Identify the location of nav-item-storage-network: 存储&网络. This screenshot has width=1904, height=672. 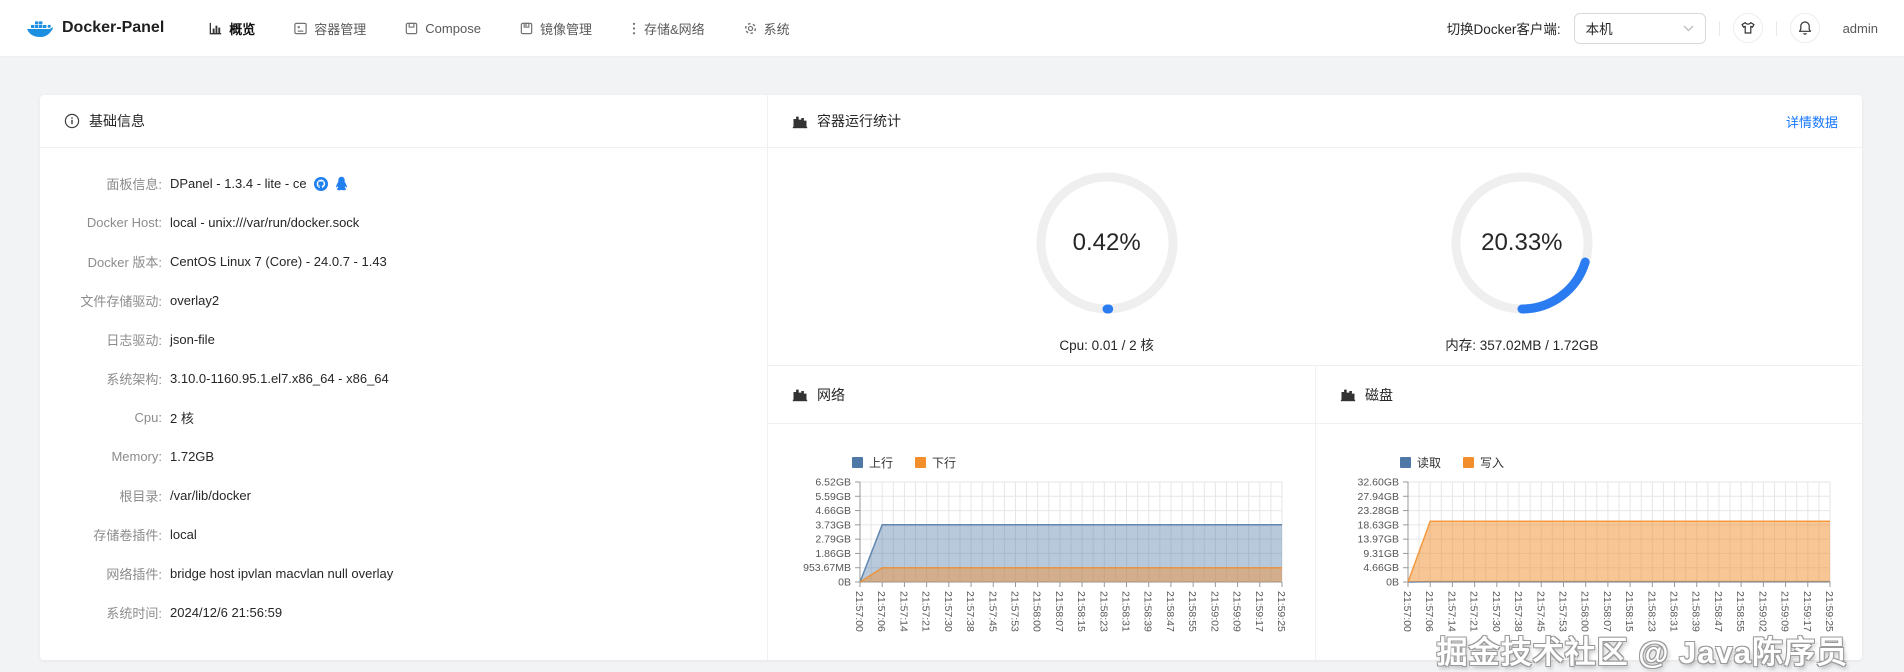
(667, 28).